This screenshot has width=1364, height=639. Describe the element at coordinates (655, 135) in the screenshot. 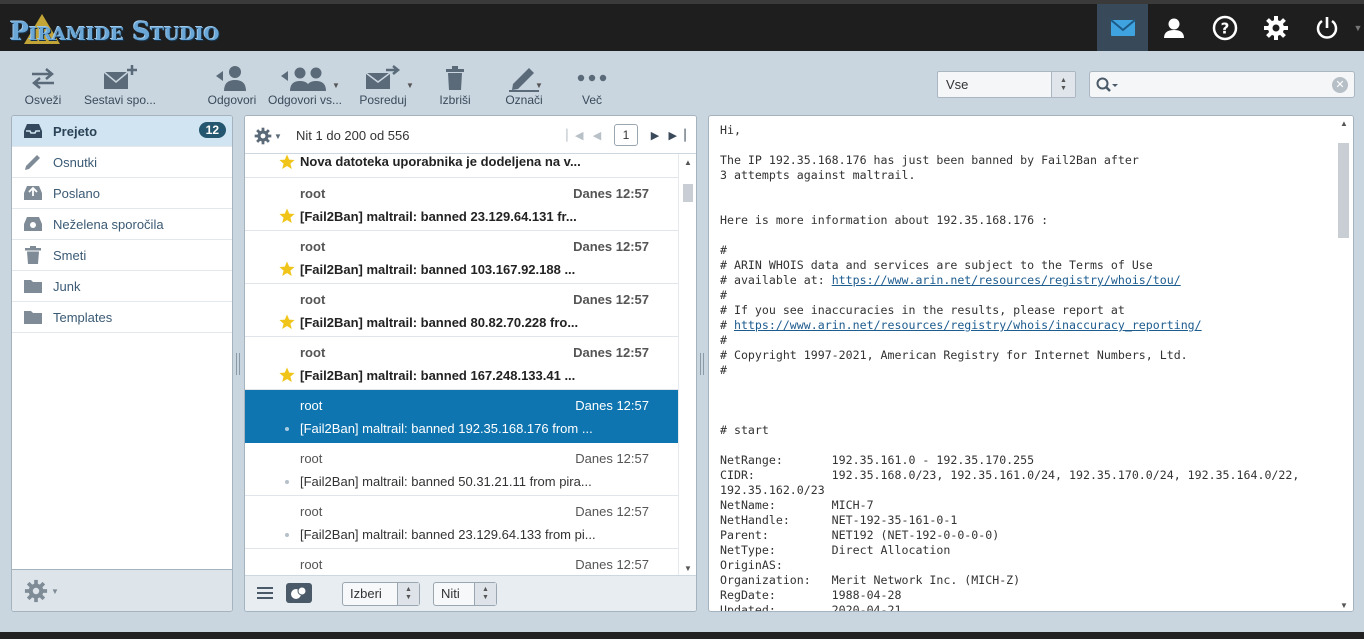

I see `next-page-icon: ▶` at that location.